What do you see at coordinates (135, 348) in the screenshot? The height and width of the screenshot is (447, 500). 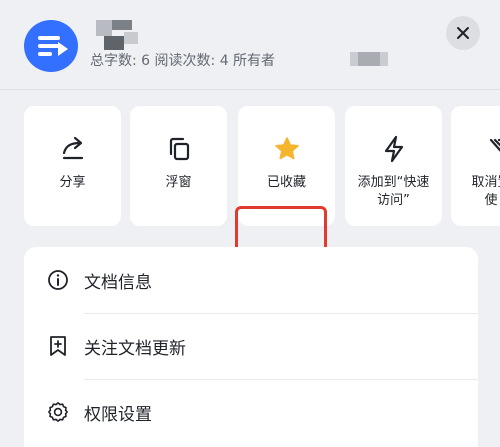 I see `menu-item-label: 关注文档更新` at bounding box center [135, 348].